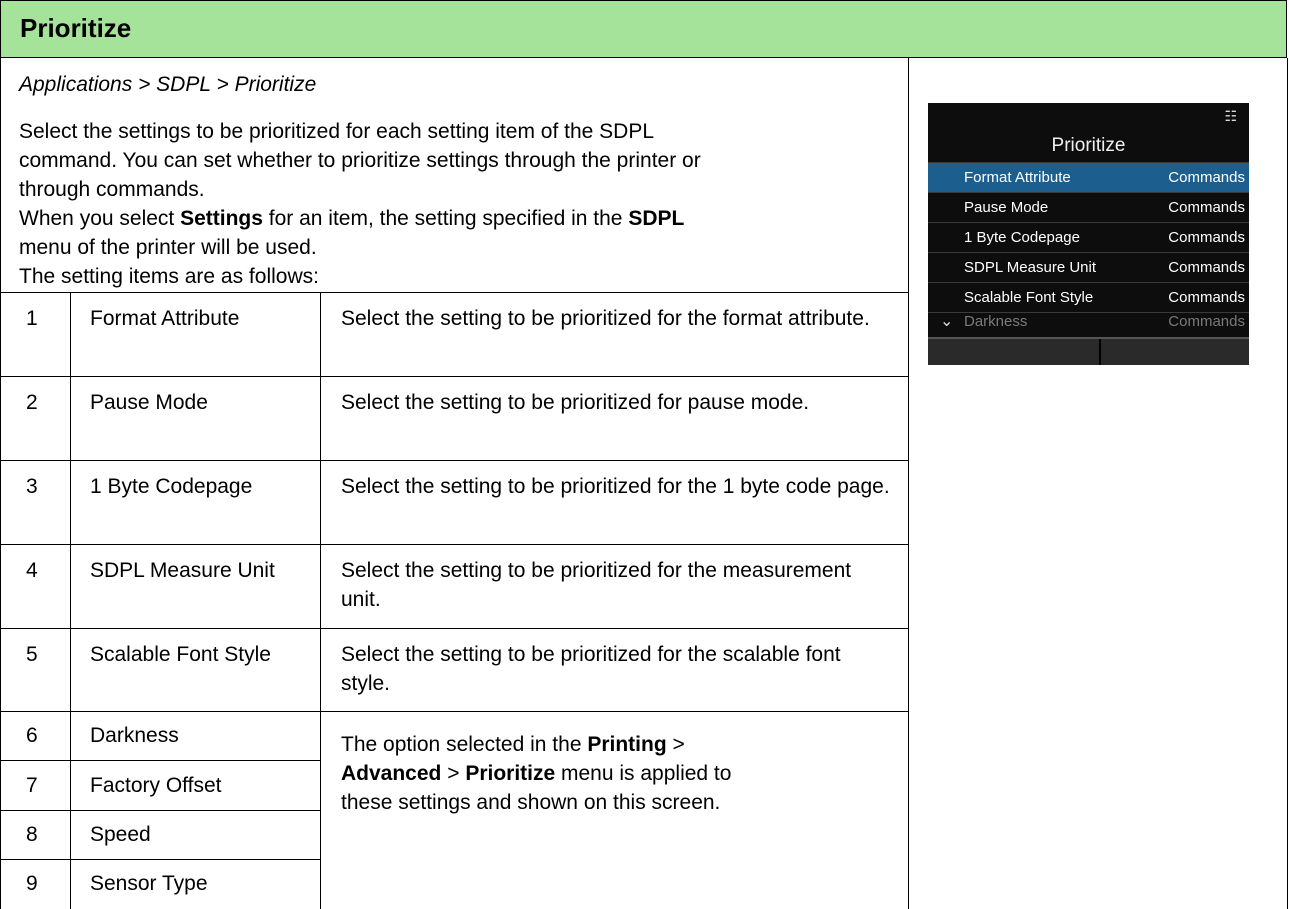 This screenshot has height=909, width=1289. What do you see at coordinates (1088, 351) in the screenshot?
I see `screen-softkey-bar` at bounding box center [1088, 351].